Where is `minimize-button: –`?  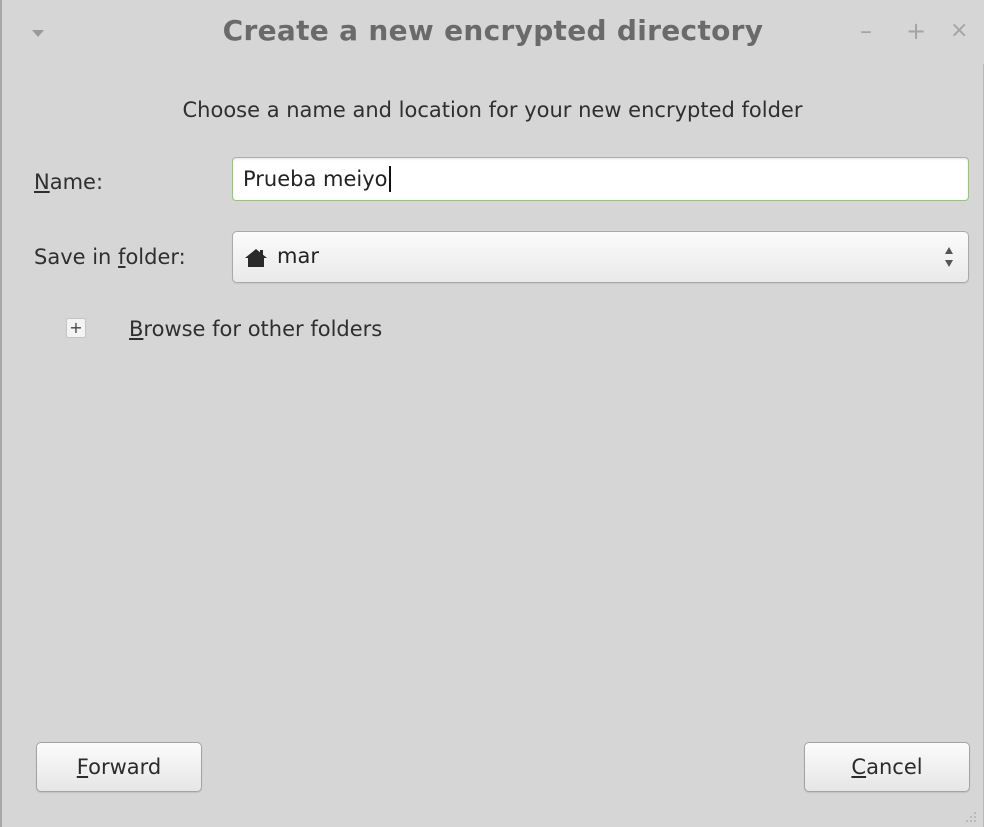
minimize-button: – is located at coordinates (866, 31).